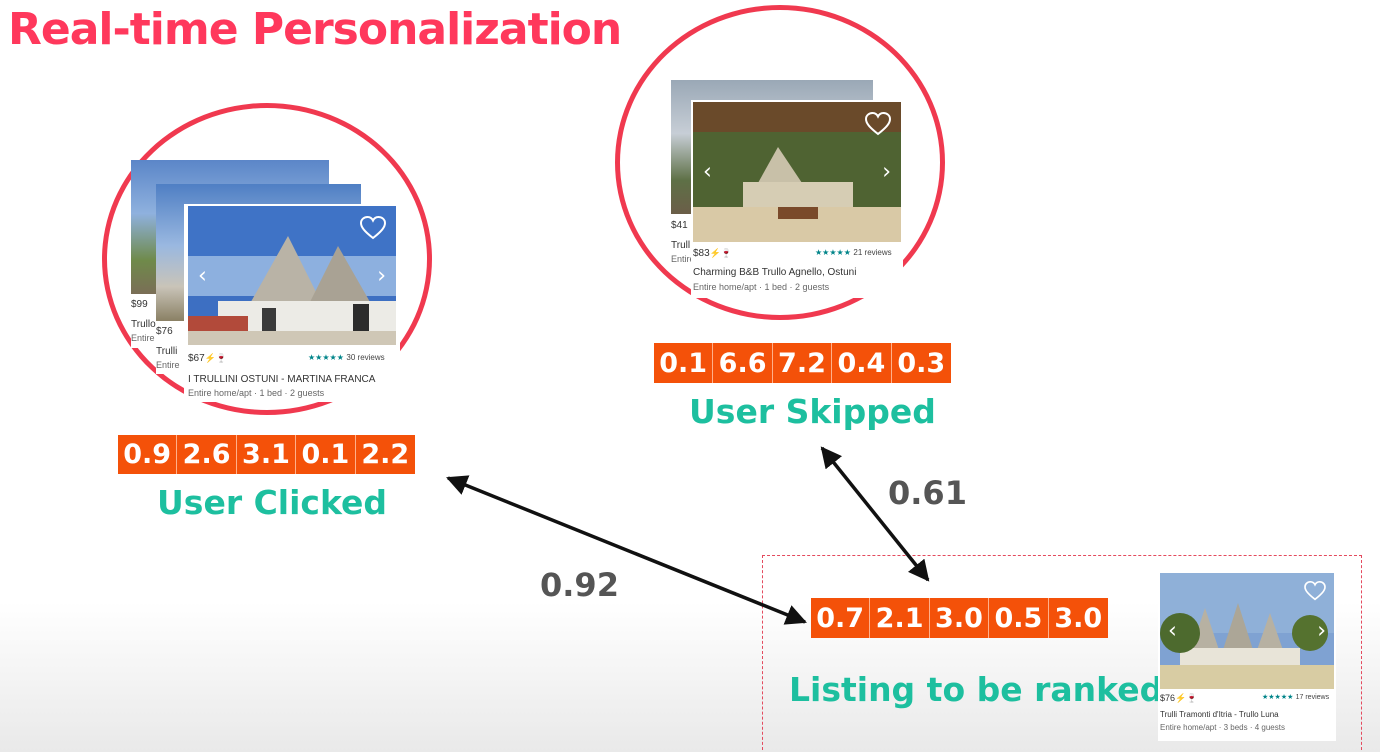 The height and width of the screenshot is (752, 1380). Describe the element at coordinates (927, 493) in the screenshot. I see `similarity-skipped-target: 0.61` at that location.